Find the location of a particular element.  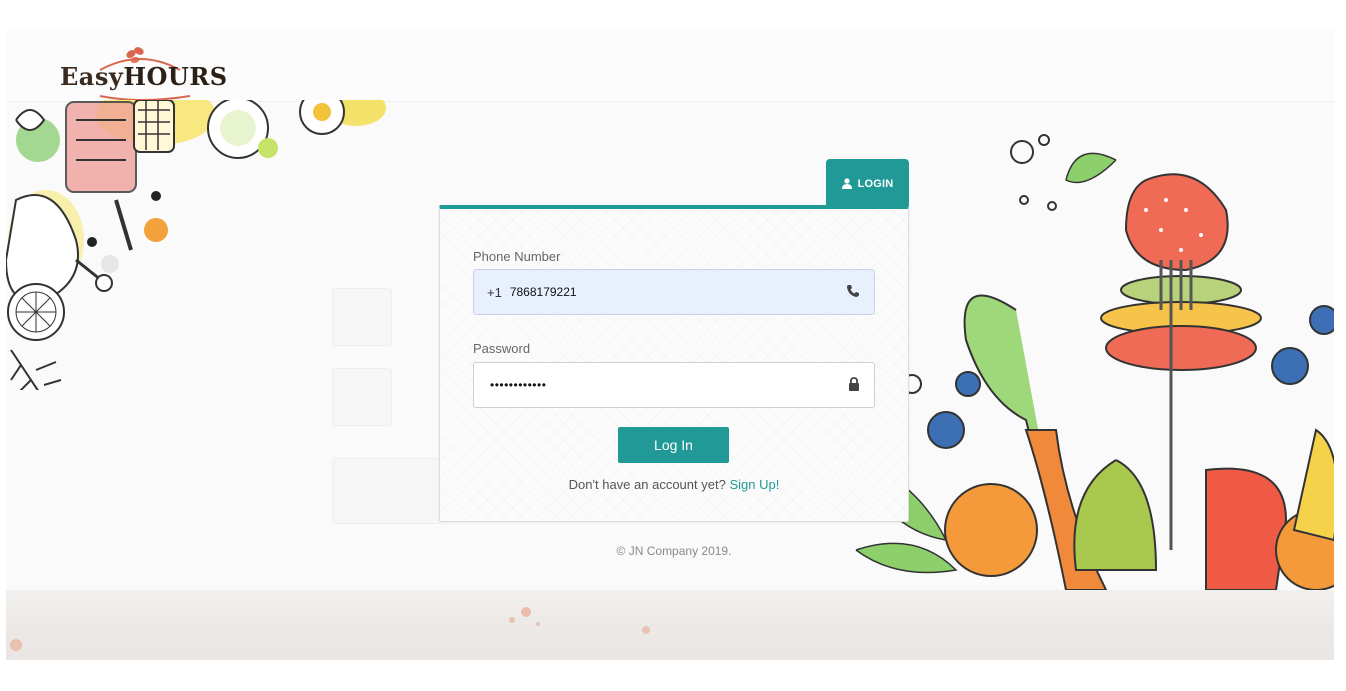

lock-icon is located at coordinates (854, 384).